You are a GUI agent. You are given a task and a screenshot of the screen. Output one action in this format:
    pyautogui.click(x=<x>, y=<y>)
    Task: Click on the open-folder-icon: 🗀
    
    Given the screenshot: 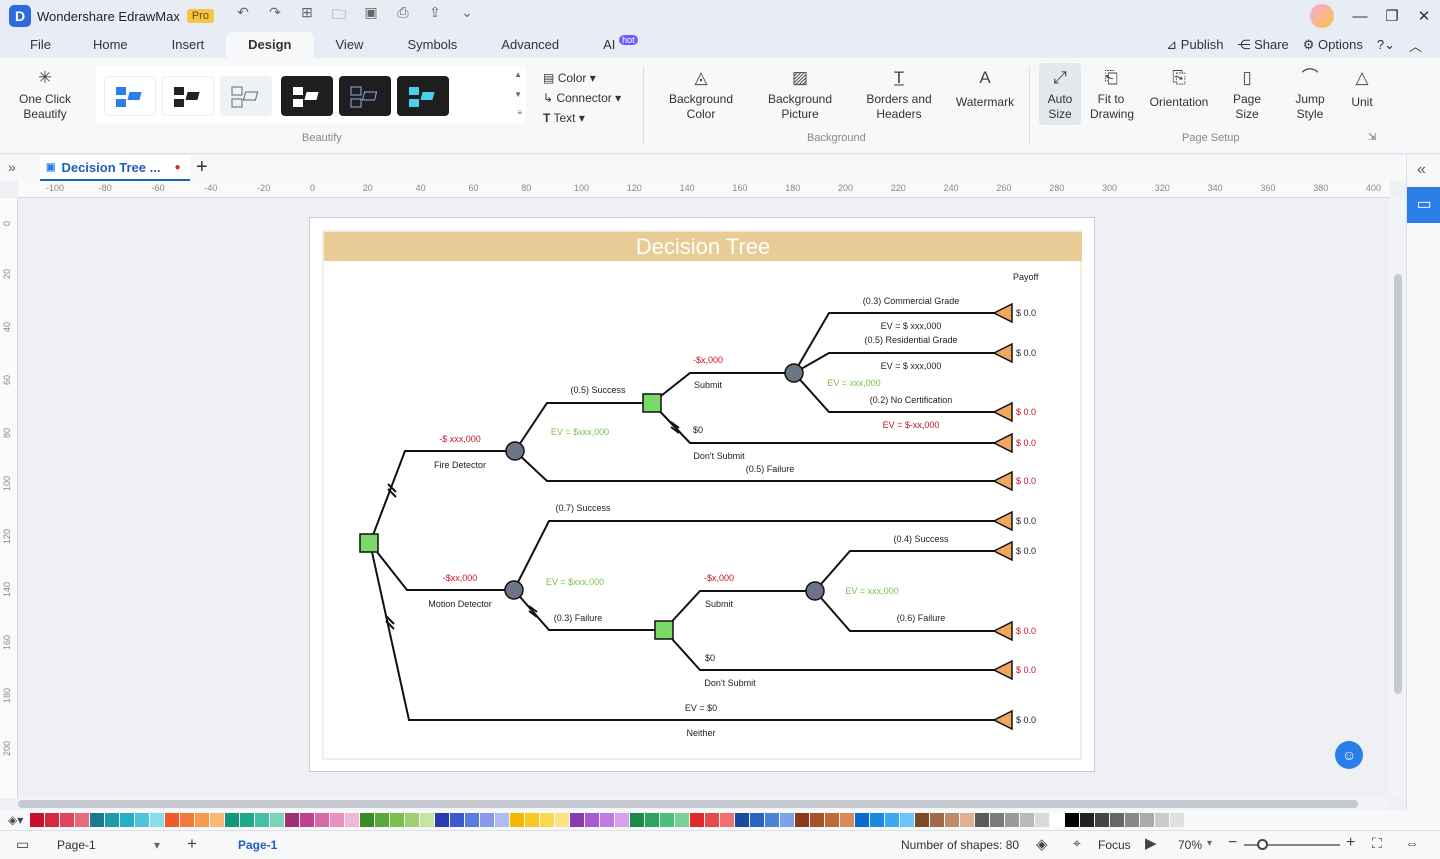 What is the action you would take?
    pyautogui.click(x=339, y=16)
    